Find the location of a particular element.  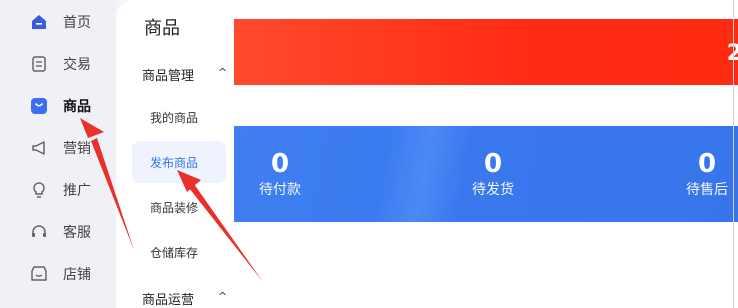

group-header-product-operations: 商品运营 is located at coordinates (168, 298).